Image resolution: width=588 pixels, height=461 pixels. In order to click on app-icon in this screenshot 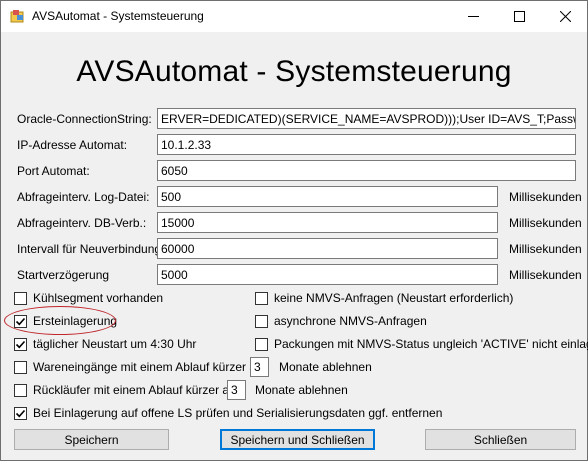, I will do `click(17, 16)`.